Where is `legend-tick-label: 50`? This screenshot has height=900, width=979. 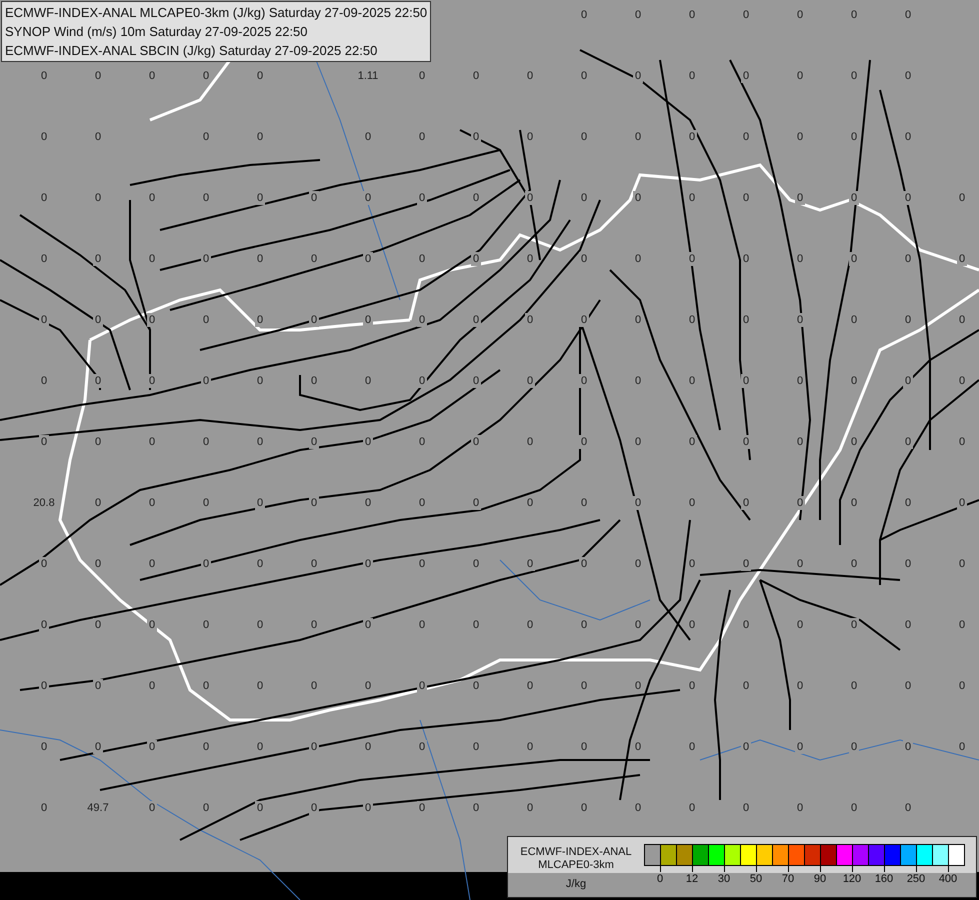 legend-tick-label: 50 is located at coordinates (756, 875).